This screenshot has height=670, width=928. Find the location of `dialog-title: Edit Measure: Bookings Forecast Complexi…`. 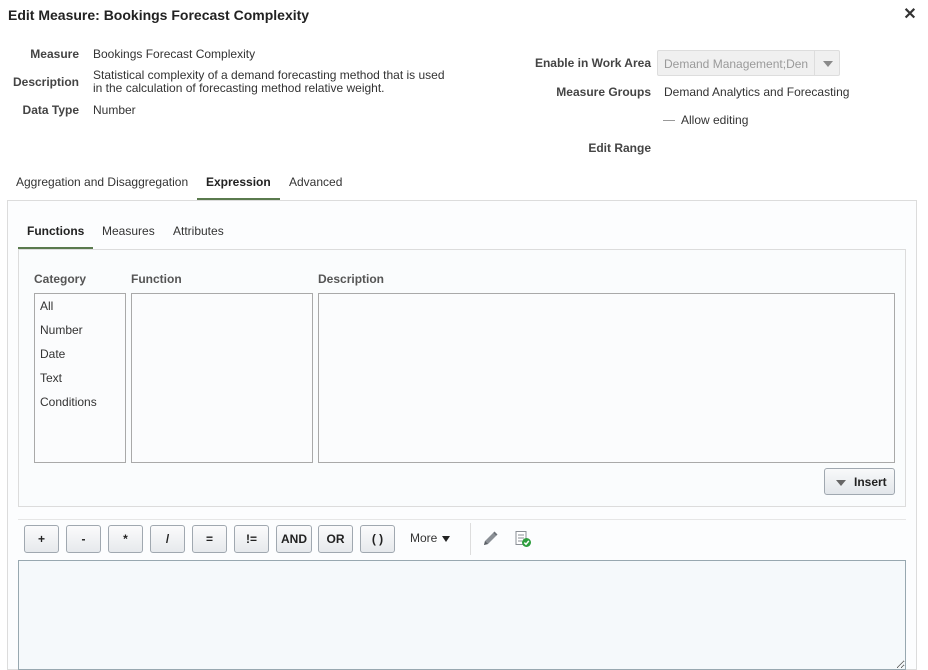

dialog-title: Edit Measure: Bookings Forecast Complexi… is located at coordinates (159, 15).